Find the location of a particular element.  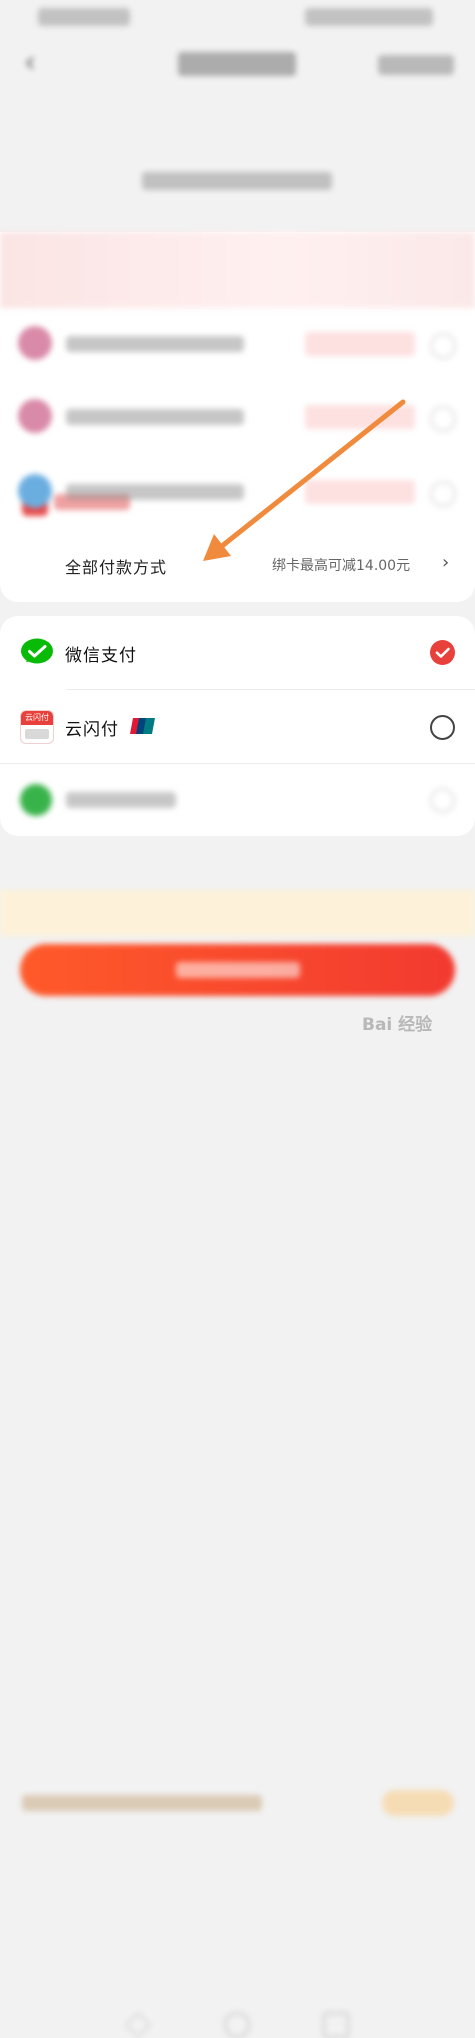

unionpay-label: 云闪付 is located at coordinates (92, 730).